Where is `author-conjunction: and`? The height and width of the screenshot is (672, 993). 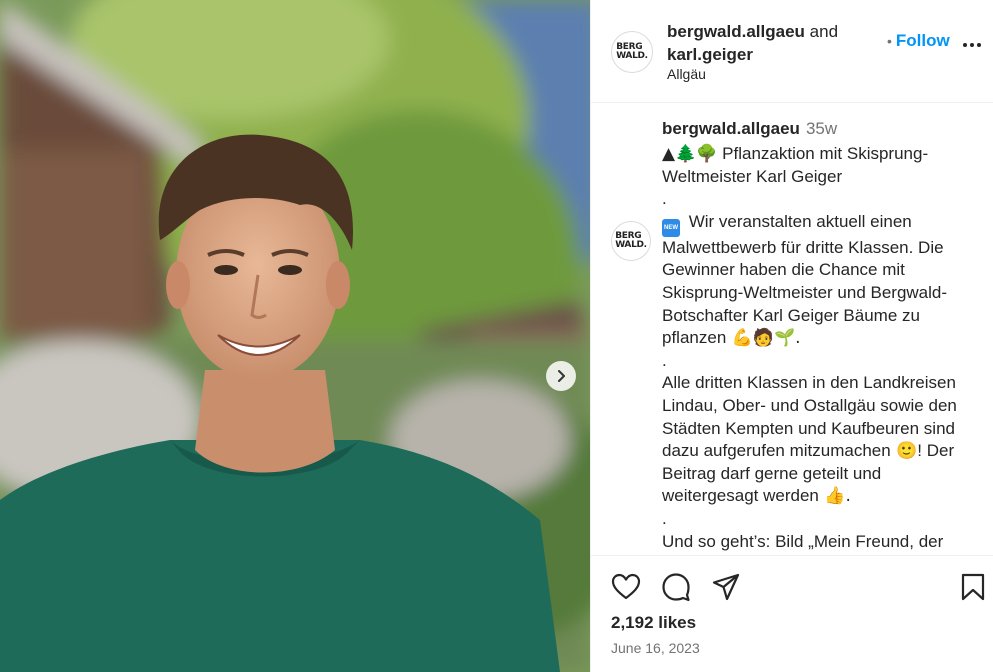
author-conjunction: and is located at coordinates (824, 31).